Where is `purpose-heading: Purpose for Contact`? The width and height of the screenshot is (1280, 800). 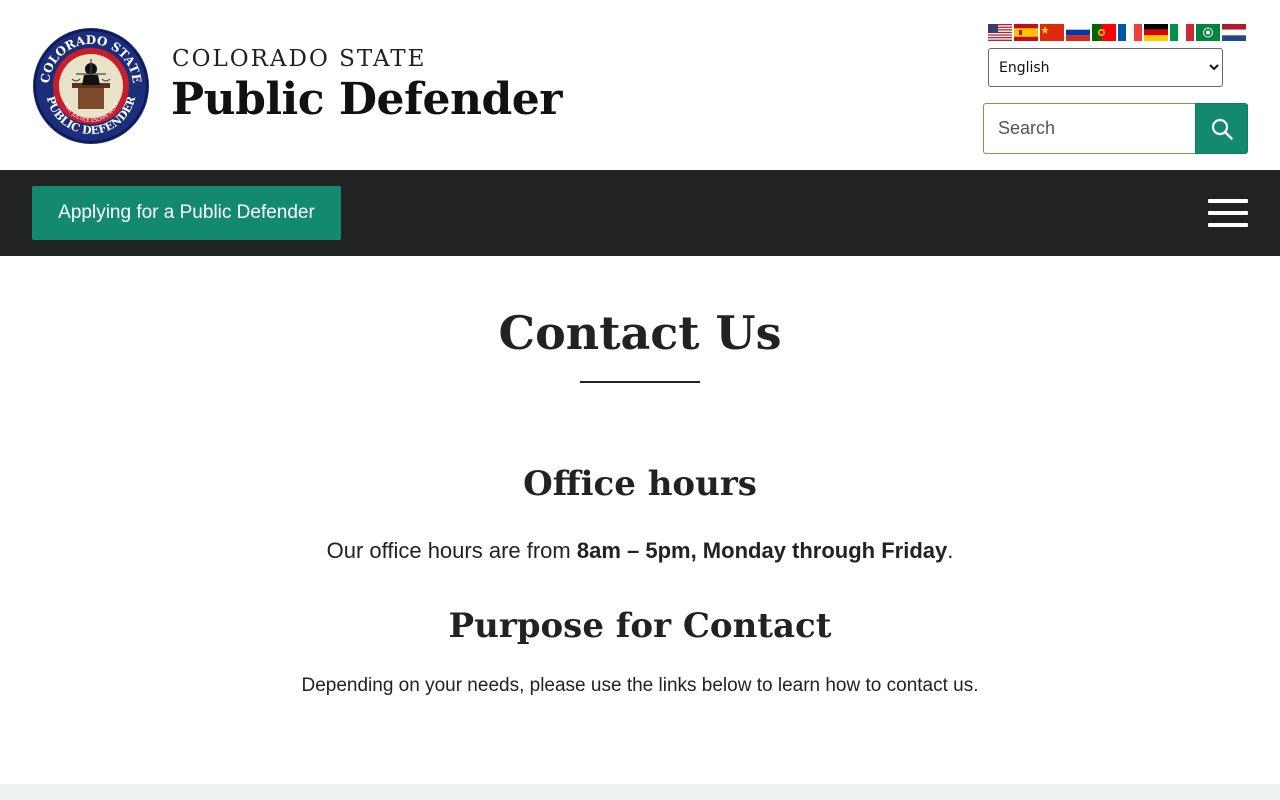
purpose-heading: Purpose for Contact is located at coordinates (640, 626).